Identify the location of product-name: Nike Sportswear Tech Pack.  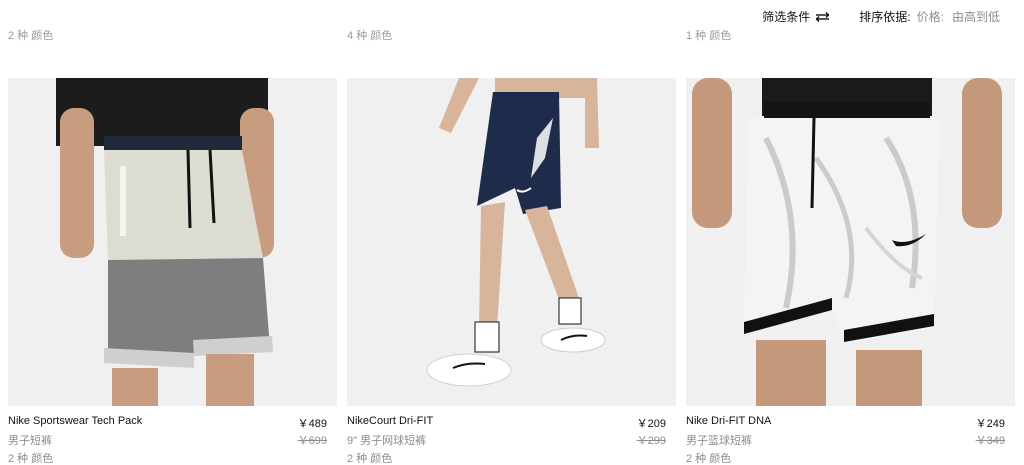
(75, 421).